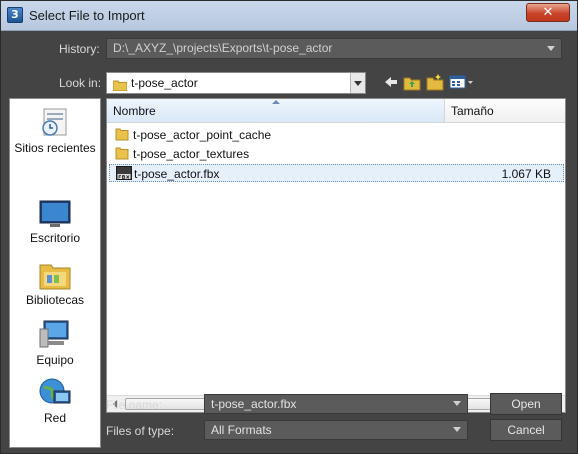 Image resolution: width=578 pixels, height=454 pixels. I want to click on place-recent: Sitios recientes, so click(55, 130).